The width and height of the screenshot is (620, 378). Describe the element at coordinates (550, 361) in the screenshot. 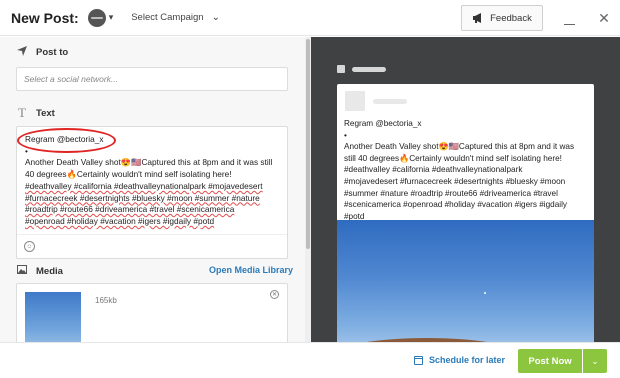

I see `post-now-button: Post Now` at that location.